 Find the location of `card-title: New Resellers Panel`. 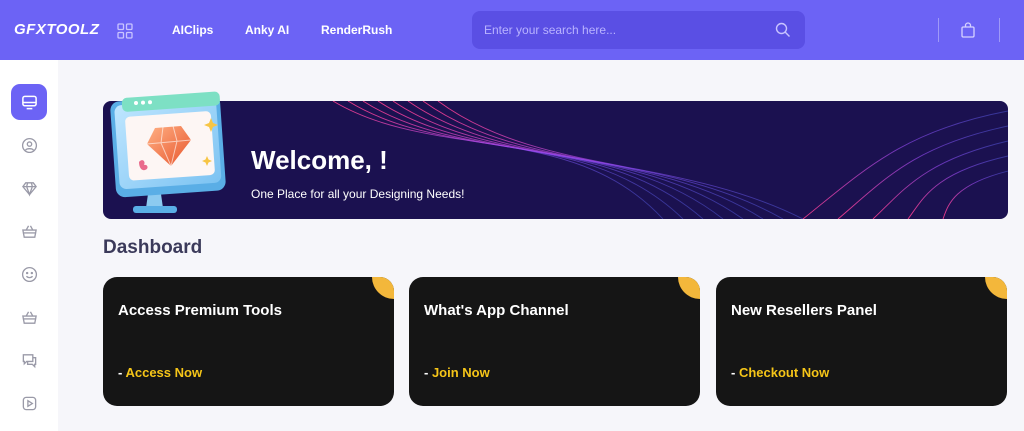

card-title: New Resellers Panel is located at coordinates (804, 310).